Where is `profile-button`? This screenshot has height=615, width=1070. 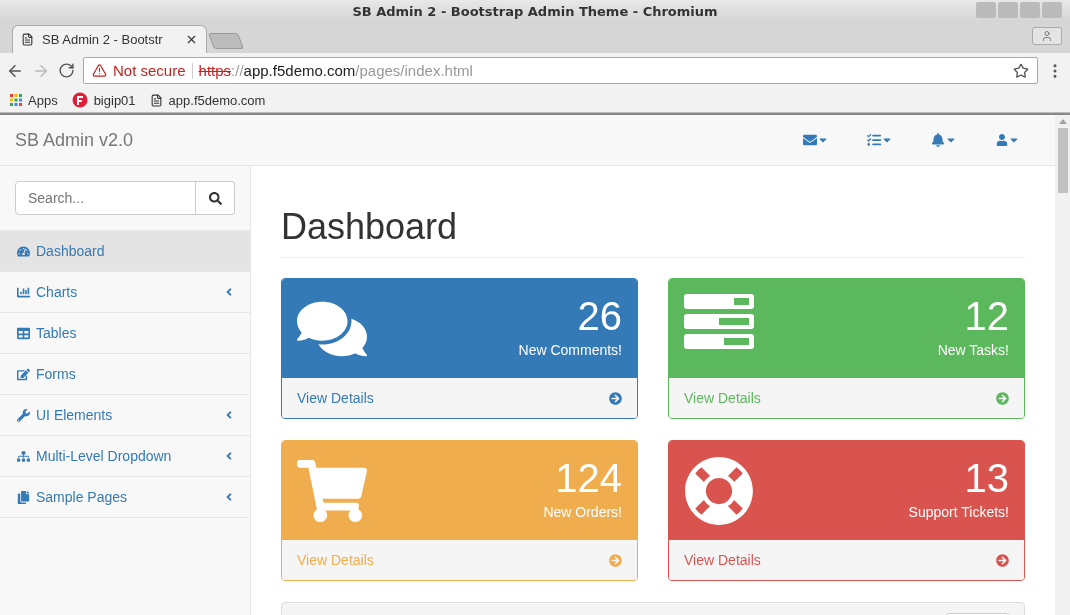
profile-button is located at coordinates (1047, 36).